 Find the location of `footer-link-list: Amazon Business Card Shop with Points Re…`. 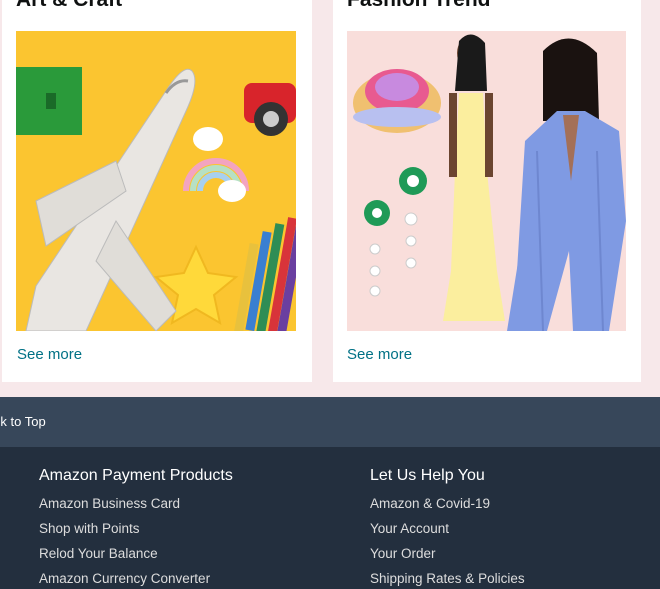

footer-link-list: Amazon Business Card Shop with Points Re… is located at coordinates (136, 542).